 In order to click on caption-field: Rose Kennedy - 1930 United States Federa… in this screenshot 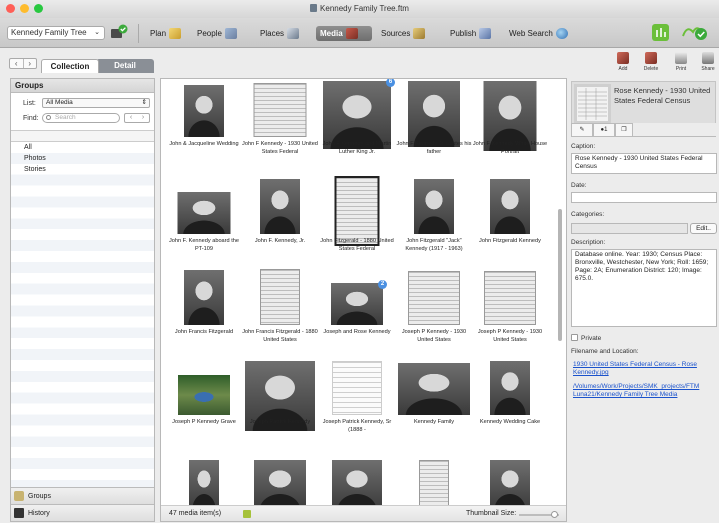, I will do `click(644, 163)`.